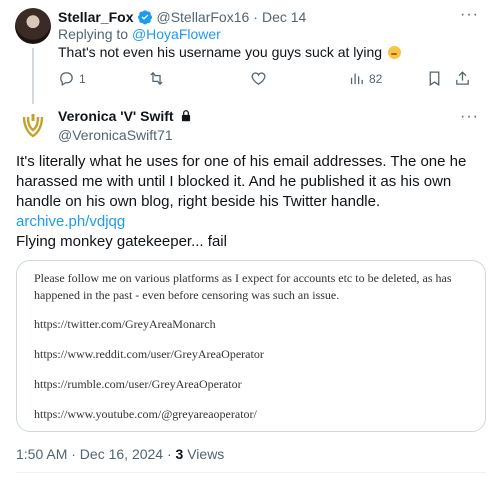 Image resolution: width=495 pixels, height=477 pixels. What do you see at coordinates (185, 116) in the screenshot?
I see `lock-icon` at bounding box center [185, 116].